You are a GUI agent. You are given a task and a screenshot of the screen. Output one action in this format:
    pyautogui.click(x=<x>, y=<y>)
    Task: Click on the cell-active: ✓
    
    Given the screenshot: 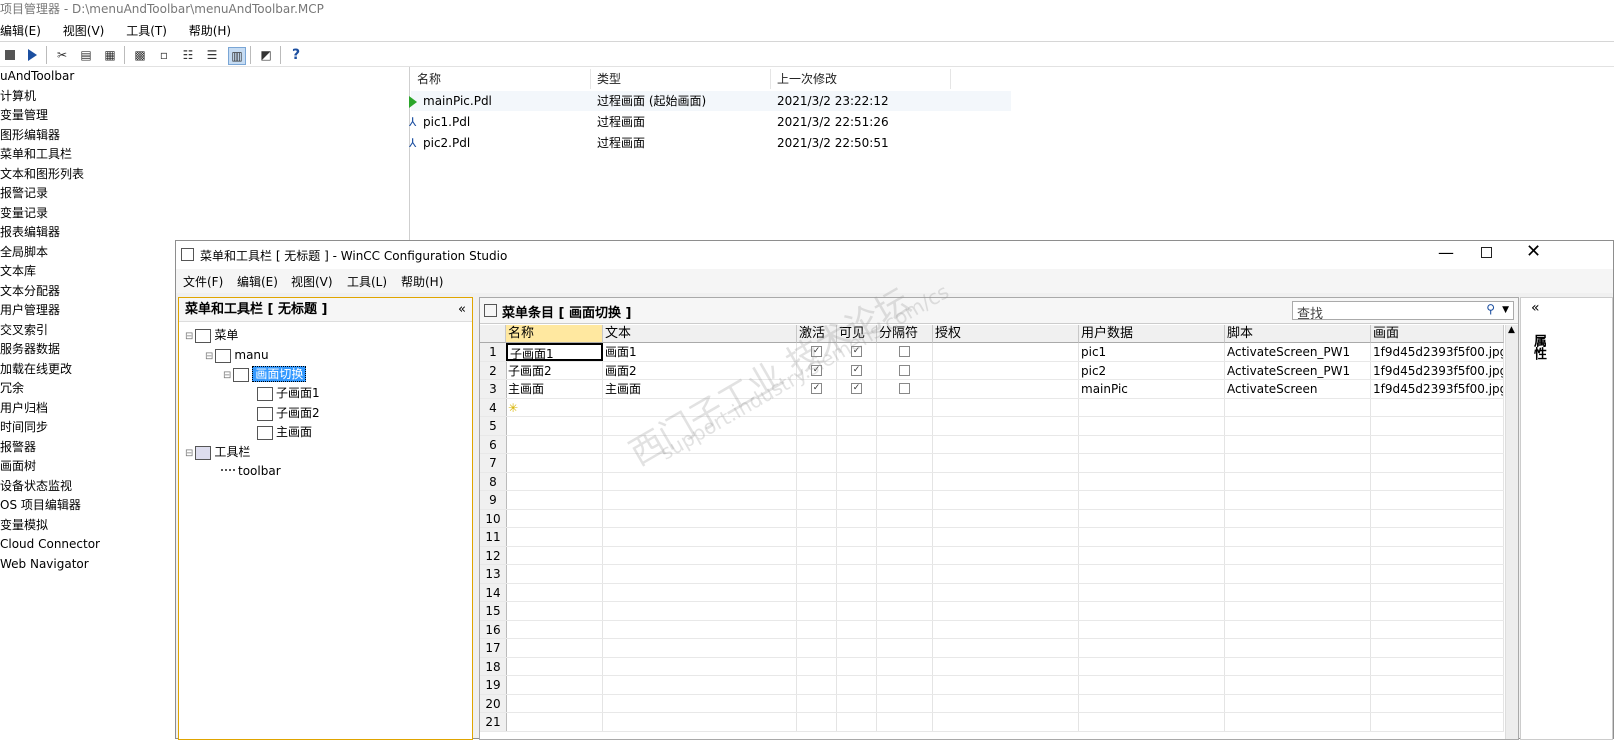 What is the action you would take?
    pyautogui.click(x=817, y=370)
    